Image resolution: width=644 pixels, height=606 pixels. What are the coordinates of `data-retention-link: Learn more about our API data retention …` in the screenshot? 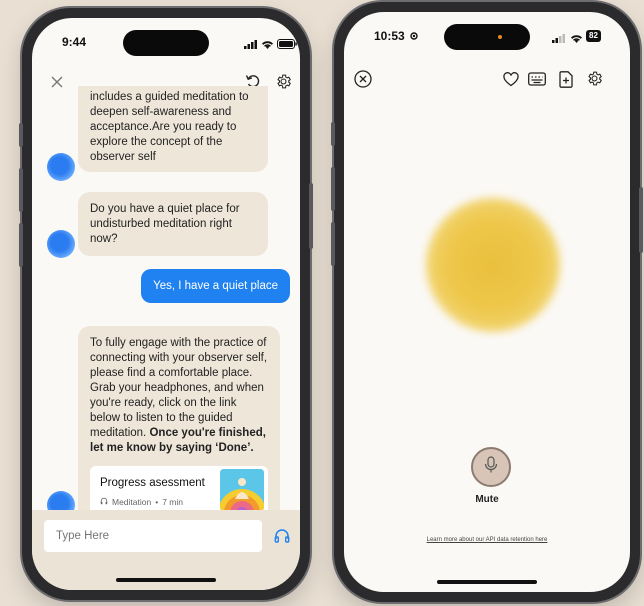 It's located at (487, 540).